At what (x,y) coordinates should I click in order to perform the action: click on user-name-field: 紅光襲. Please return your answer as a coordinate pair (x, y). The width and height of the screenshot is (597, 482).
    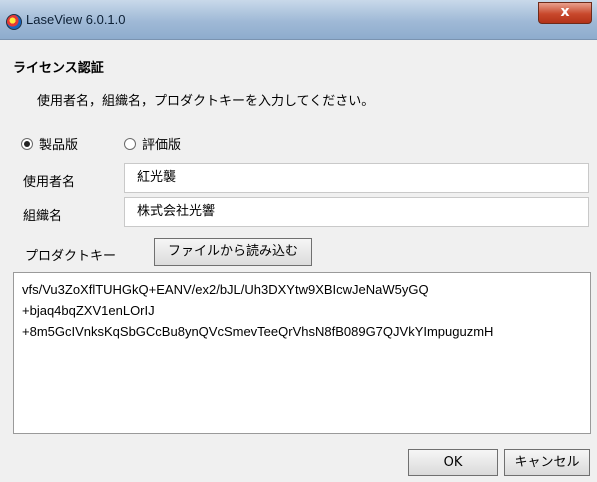
    Looking at the image, I should click on (356, 178).